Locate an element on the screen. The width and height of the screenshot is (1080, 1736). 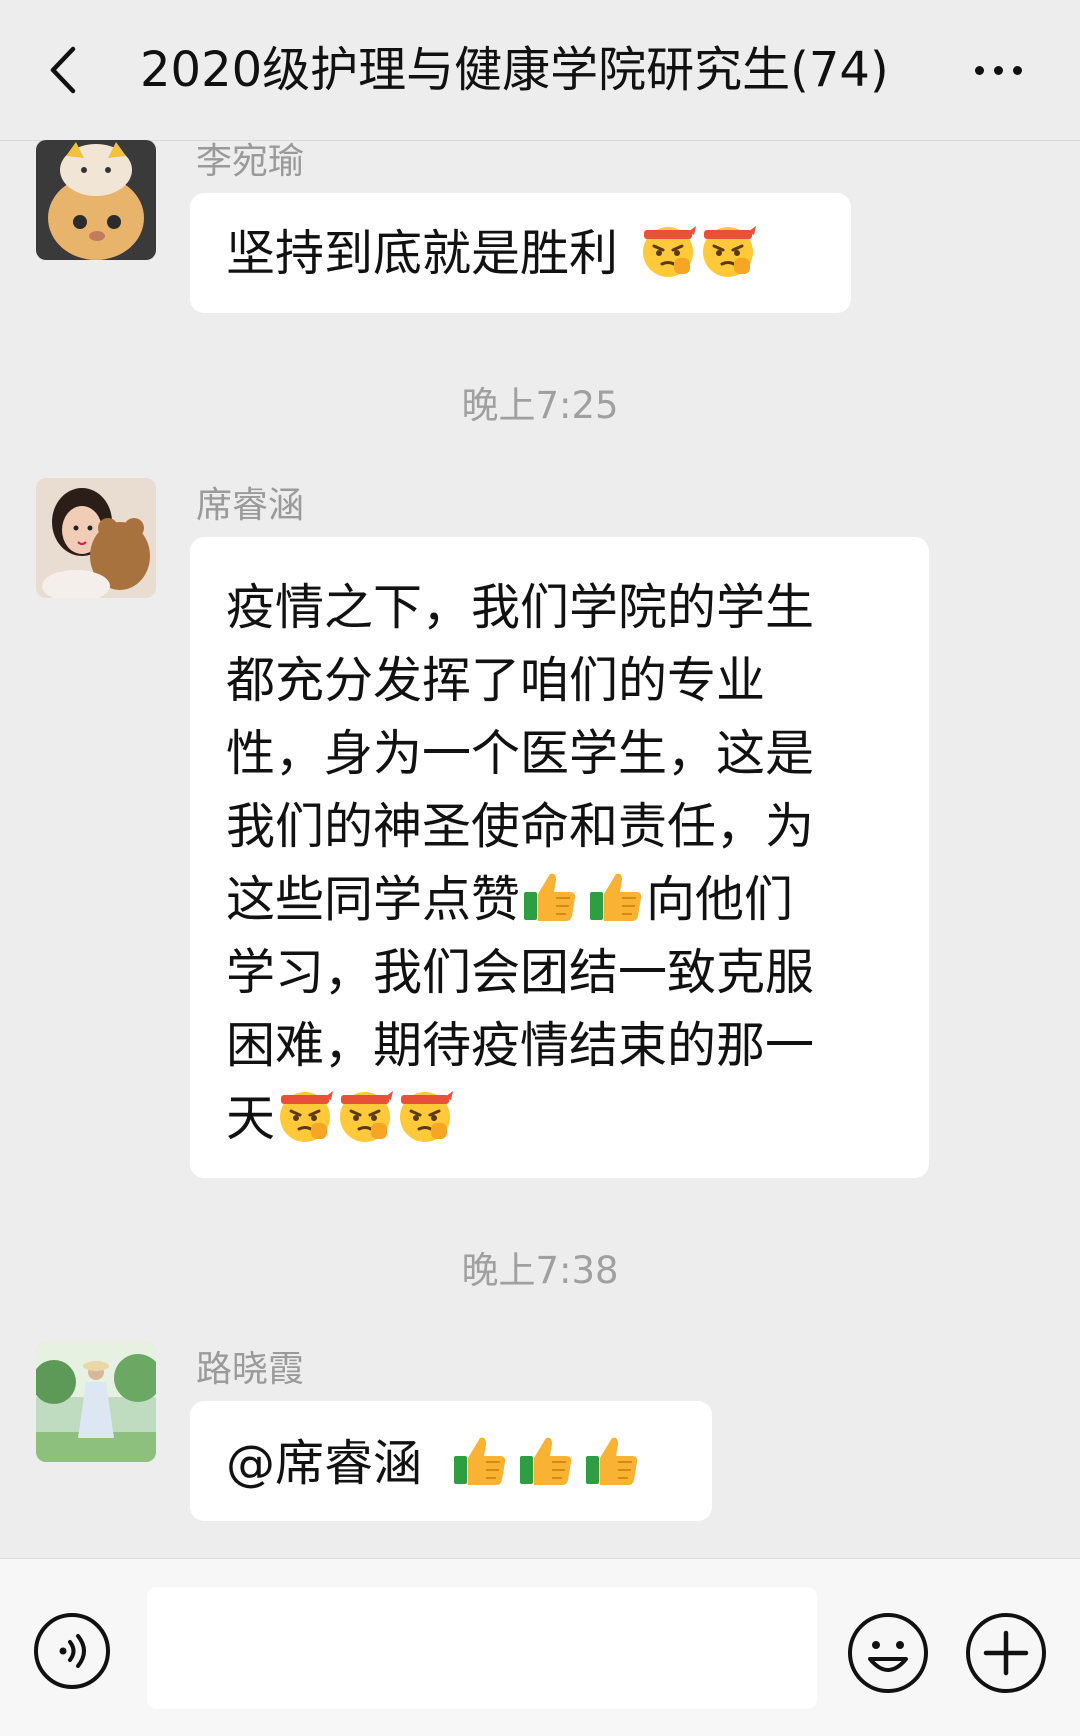
message-line: 我们的神圣使命和责任，为 is located at coordinates (520, 826).